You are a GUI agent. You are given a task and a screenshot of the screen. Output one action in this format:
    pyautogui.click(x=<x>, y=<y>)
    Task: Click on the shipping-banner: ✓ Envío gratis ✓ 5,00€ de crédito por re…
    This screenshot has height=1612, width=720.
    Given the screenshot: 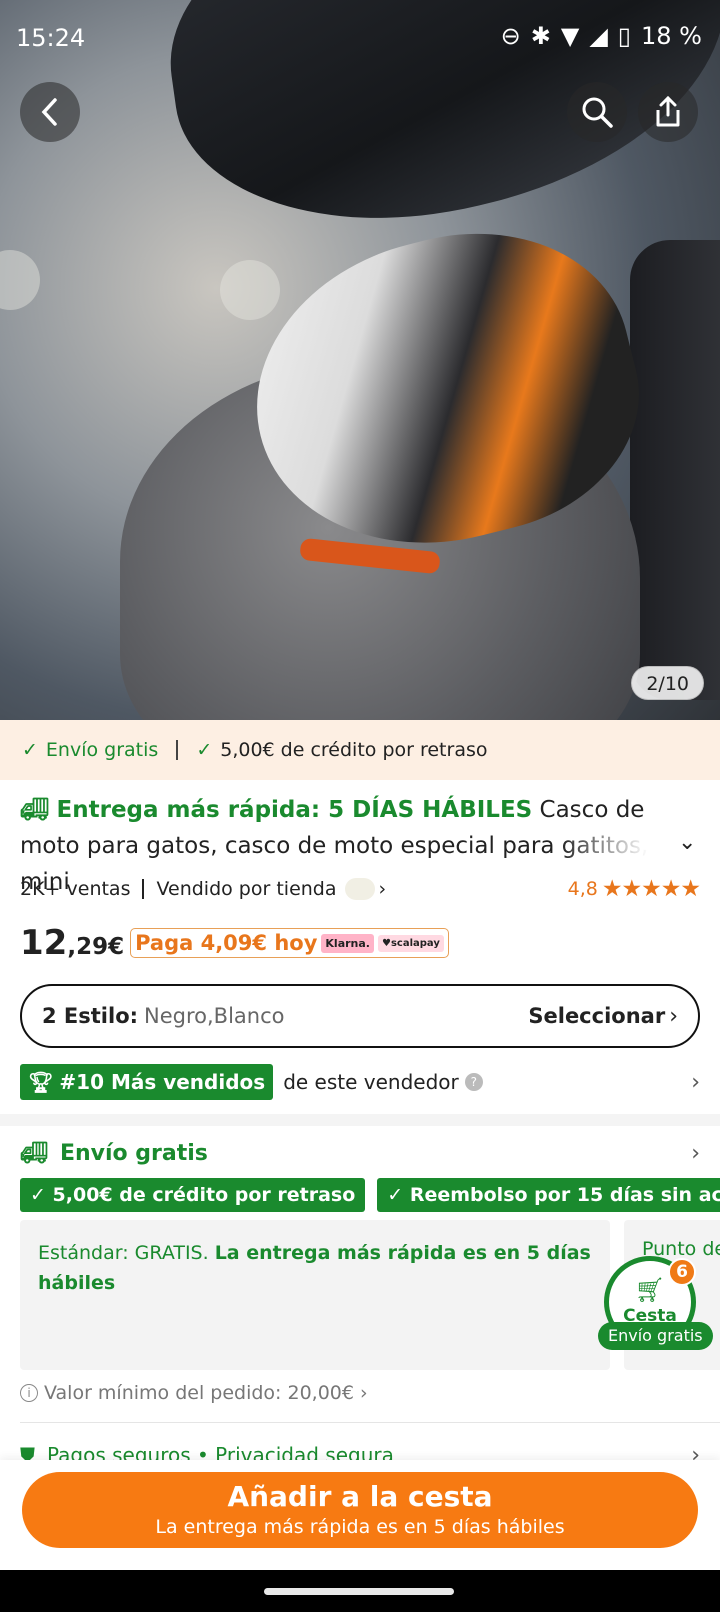 What is the action you would take?
    pyautogui.click(x=360, y=750)
    